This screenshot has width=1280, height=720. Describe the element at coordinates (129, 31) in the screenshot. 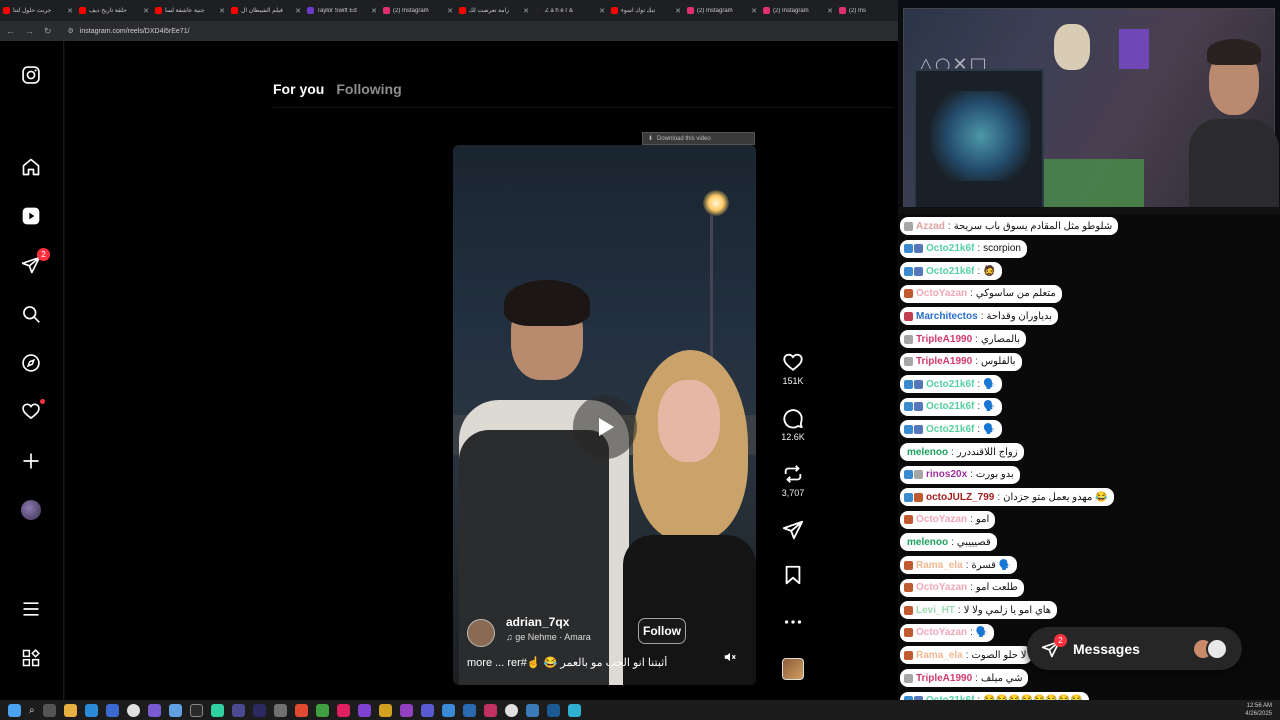

I see `url-field: ⚙ instagram.com/reels/DXD4i5rEe71/` at that location.